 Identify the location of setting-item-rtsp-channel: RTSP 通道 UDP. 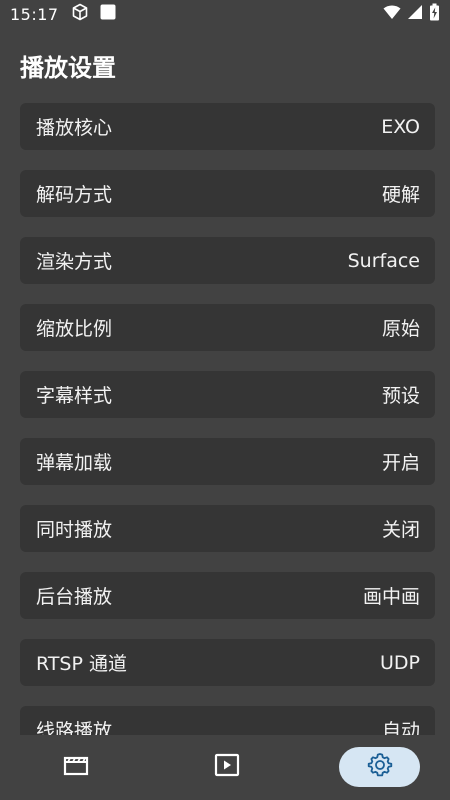
(227, 662).